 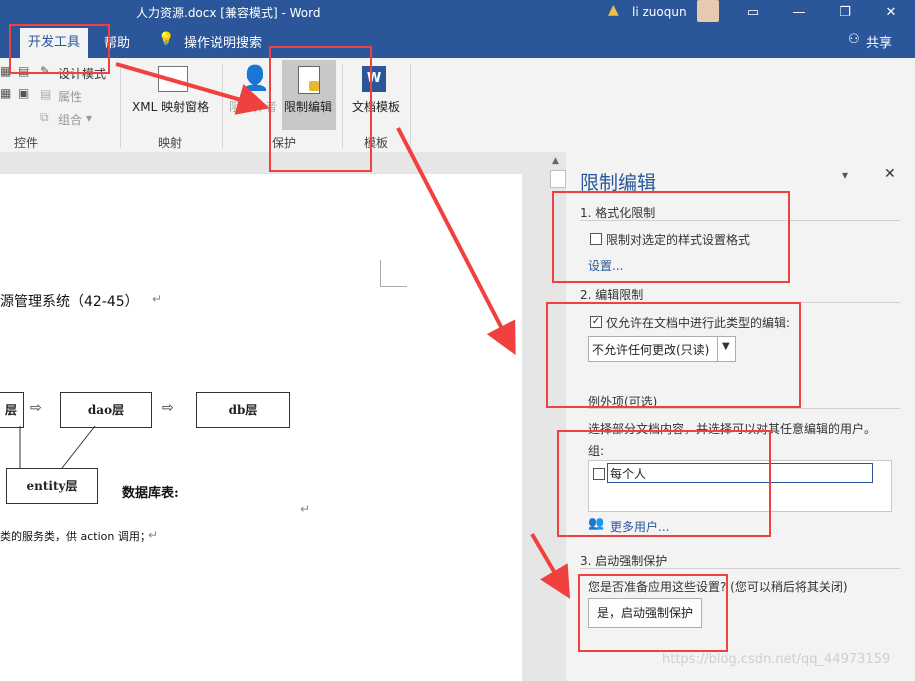 What do you see at coordinates (550, 565) in the screenshot?
I see `arrow-to-enforcement` at bounding box center [550, 565].